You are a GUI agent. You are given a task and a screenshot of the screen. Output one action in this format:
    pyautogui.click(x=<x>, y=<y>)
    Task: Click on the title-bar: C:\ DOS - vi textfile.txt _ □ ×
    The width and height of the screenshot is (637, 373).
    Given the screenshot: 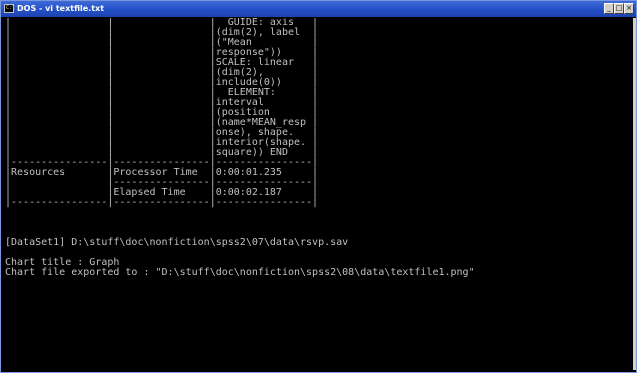 What is the action you would take?
    pyautogui.click(x=318, y=9)
    